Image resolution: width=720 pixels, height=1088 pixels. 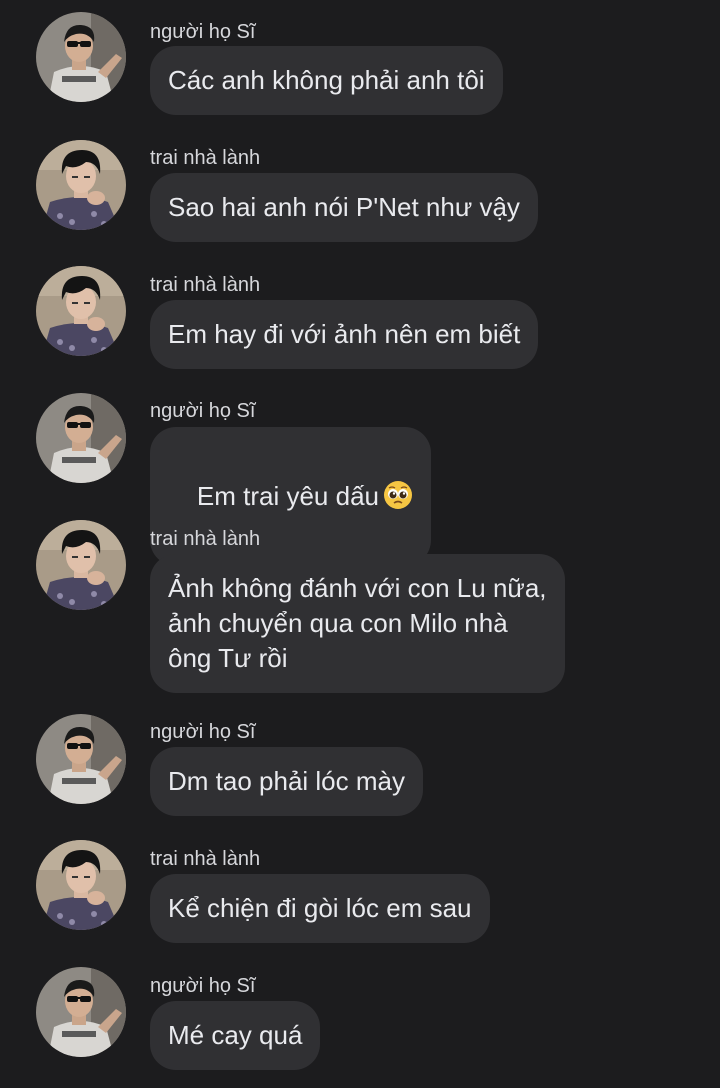 I want to click on message-bubble: Em hay đi với ảnh nên em biết, so click(x=344, y=334).